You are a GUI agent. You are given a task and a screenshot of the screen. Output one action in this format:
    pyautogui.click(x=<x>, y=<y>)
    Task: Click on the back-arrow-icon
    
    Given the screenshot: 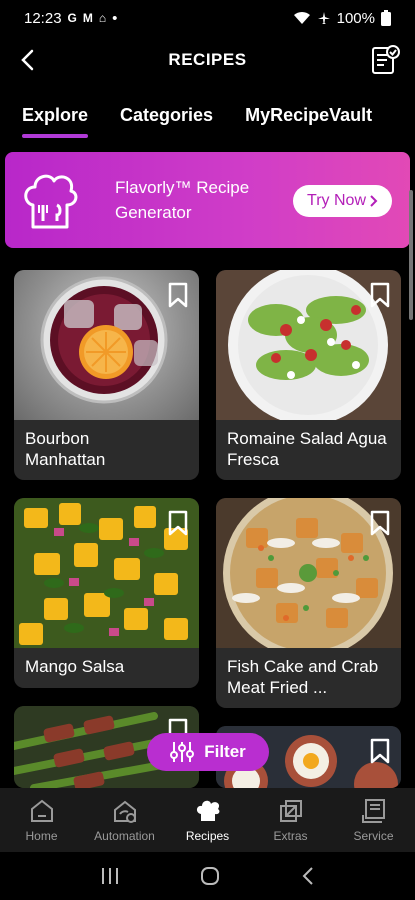 What is the action you would take?
    pyautogui.click(x=27, y=60)
    